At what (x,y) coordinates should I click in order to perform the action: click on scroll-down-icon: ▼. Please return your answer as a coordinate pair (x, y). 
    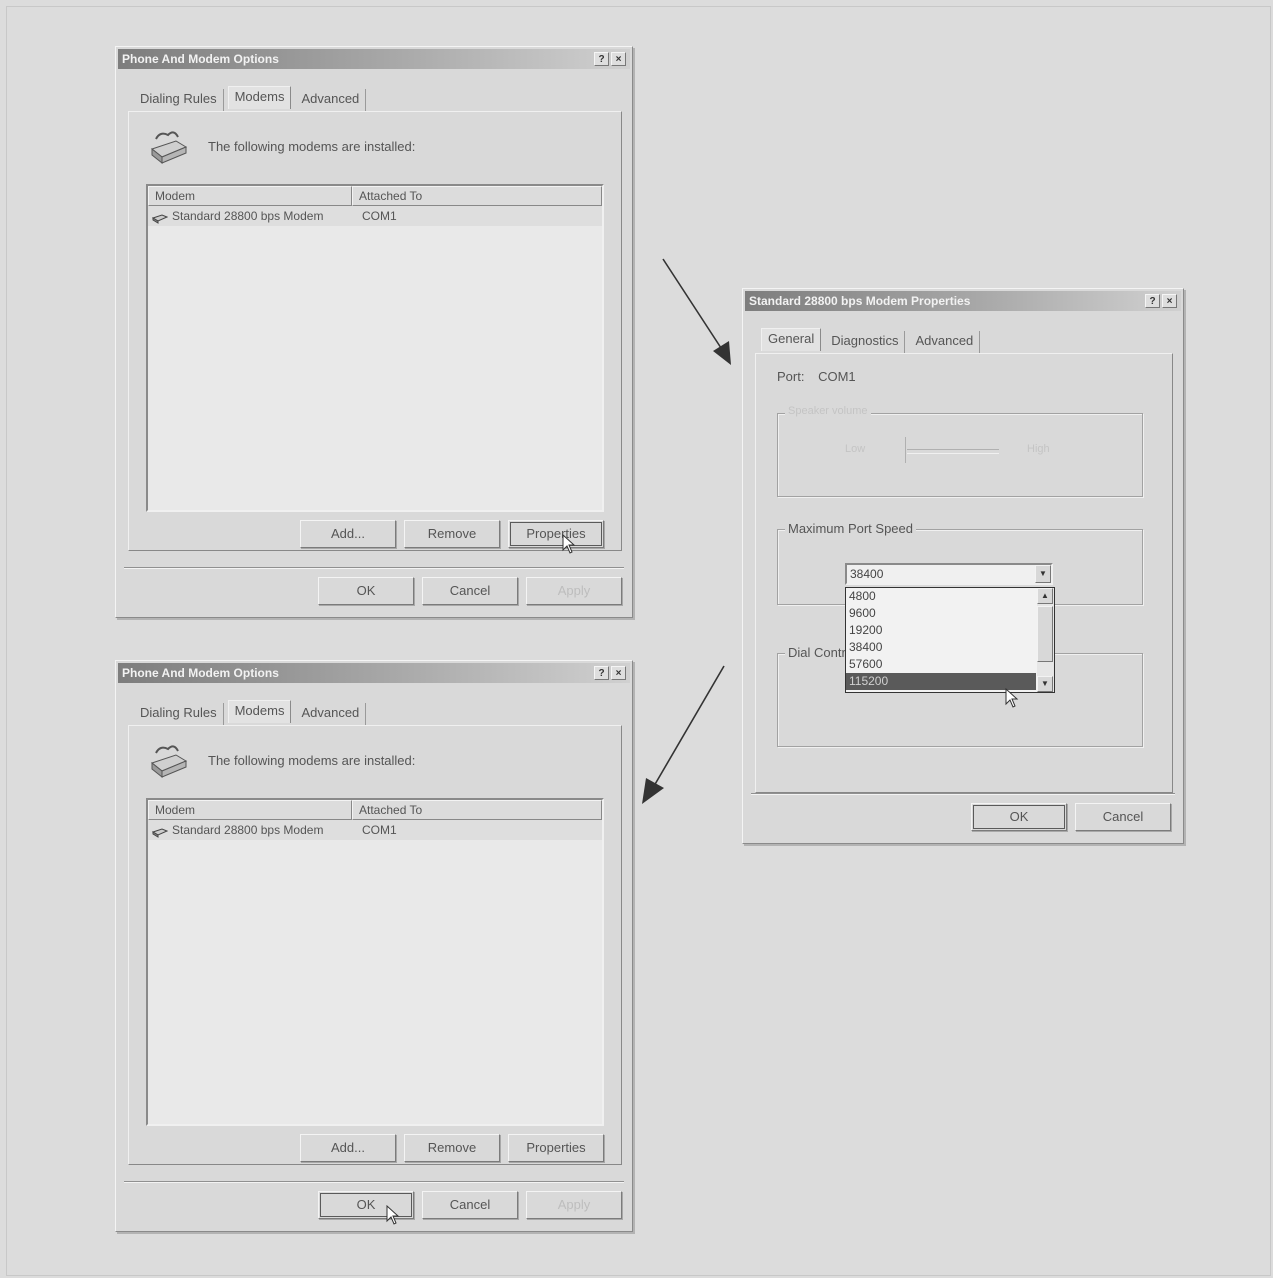
    Looking at the image, I should click on (1045, 684).